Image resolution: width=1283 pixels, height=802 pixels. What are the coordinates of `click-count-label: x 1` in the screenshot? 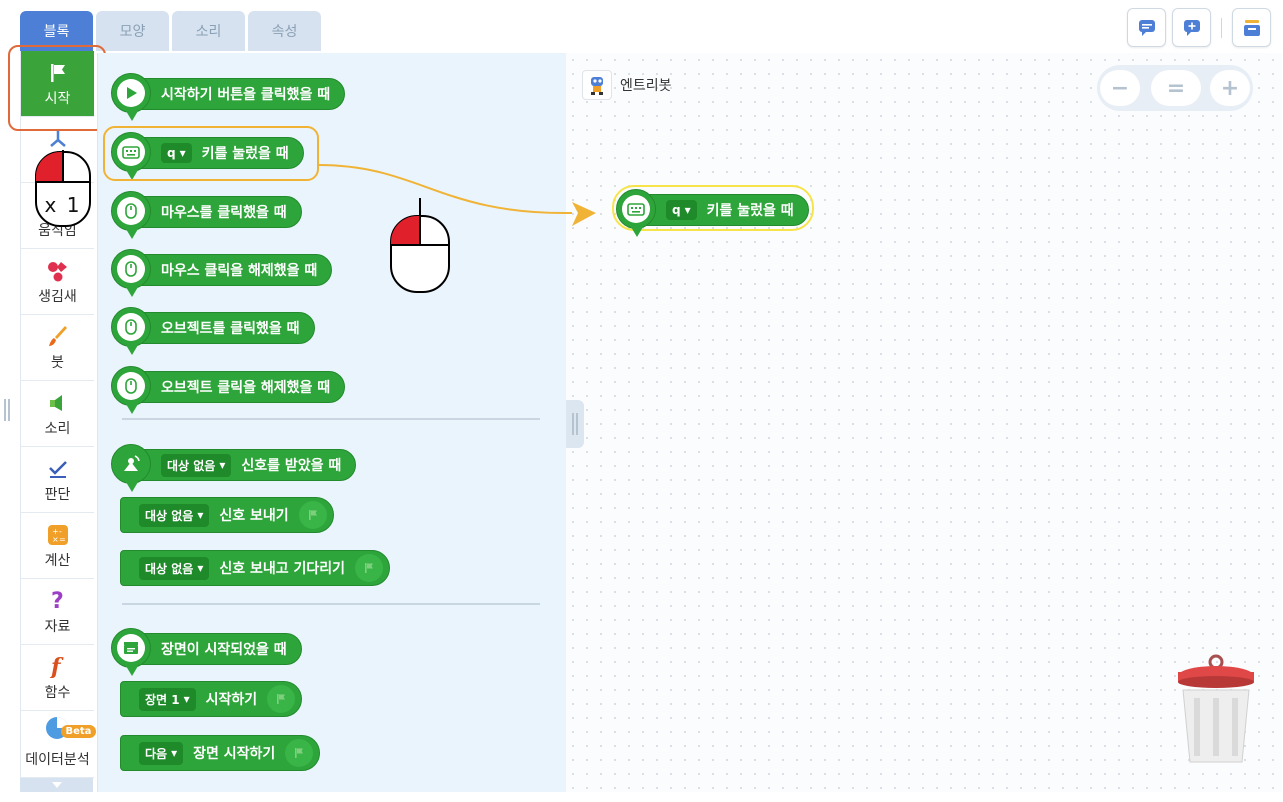 It's located at (63, 205).